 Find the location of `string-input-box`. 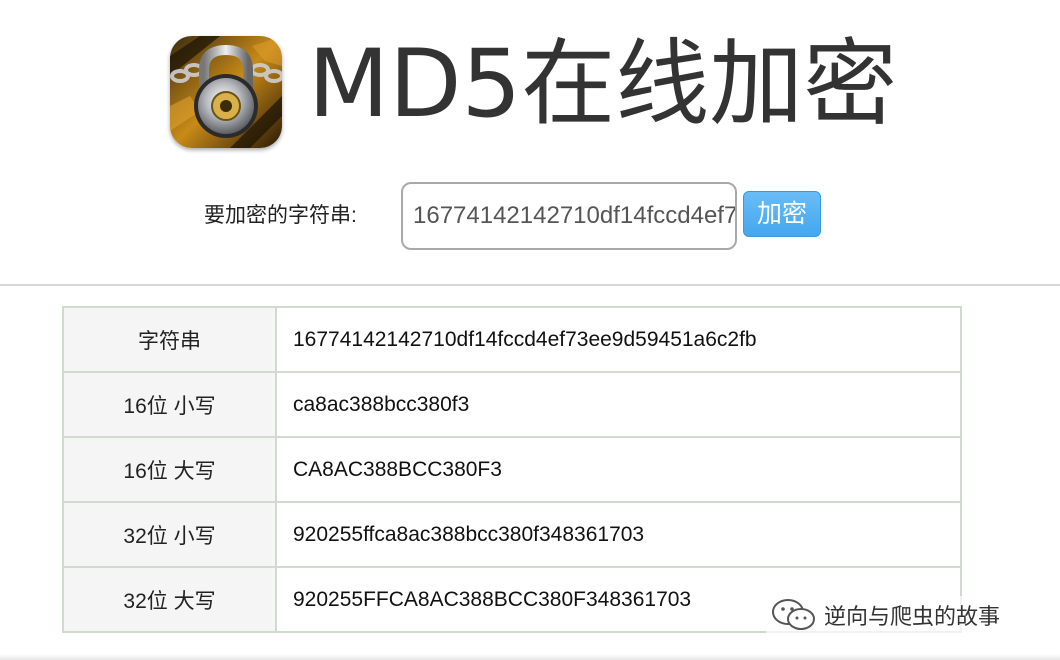

string-input-box is located at coordinates (569, 216).